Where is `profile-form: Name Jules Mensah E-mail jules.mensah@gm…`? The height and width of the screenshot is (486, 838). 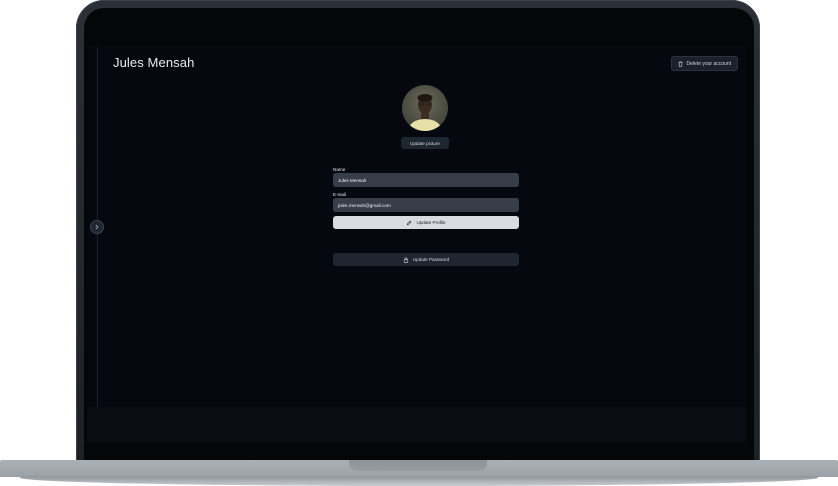 profile-form: Name Jules Mensah E-mail jules.mensah@gm… is located at coordinates (426, 197).